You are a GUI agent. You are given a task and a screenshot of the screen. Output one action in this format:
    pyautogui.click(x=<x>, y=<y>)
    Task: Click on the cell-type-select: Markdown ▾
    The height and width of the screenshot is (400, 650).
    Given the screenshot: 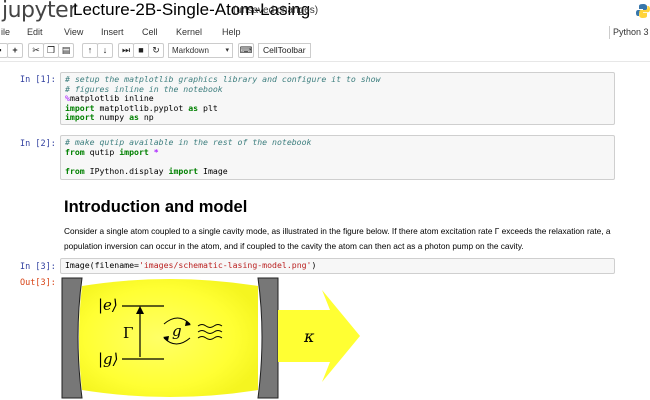 What is the action you would take?
    pyautogui.click(x=200, y=50)
    